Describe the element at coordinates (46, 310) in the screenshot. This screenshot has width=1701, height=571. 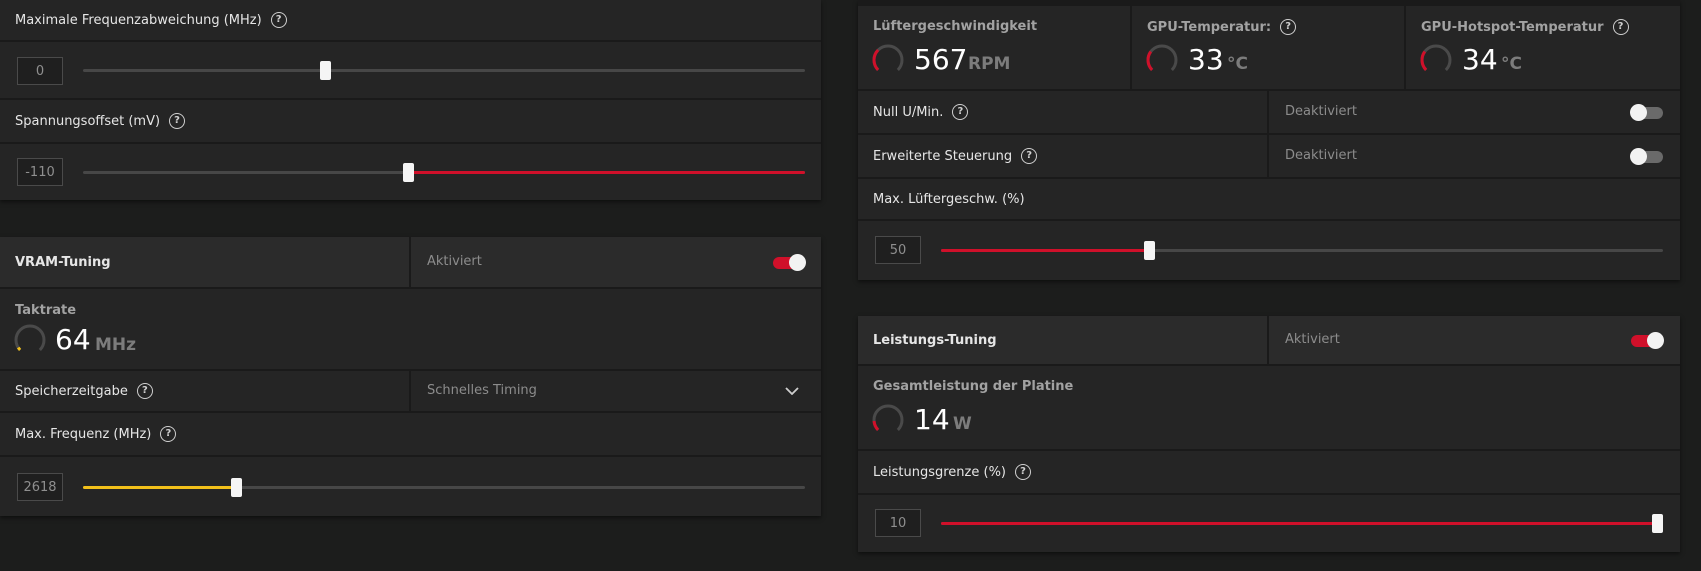
I see `vram-clock-title: Taktrate` at that location.